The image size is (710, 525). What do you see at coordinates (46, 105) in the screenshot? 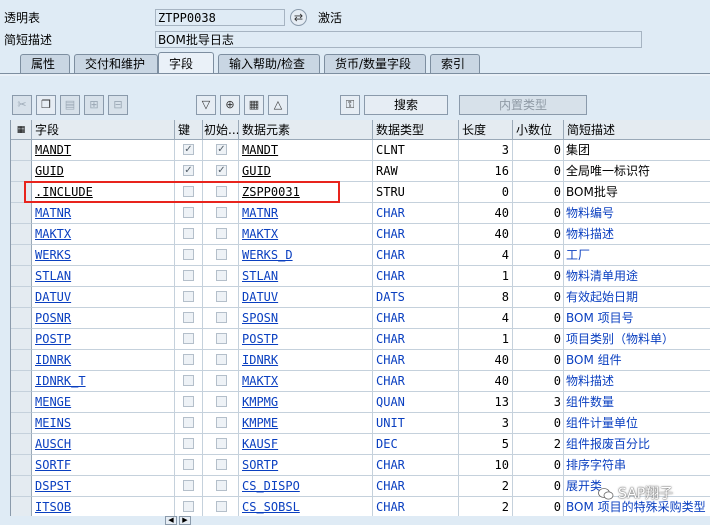
I see `copy-button: ❐` at bounding box center [46, 105].